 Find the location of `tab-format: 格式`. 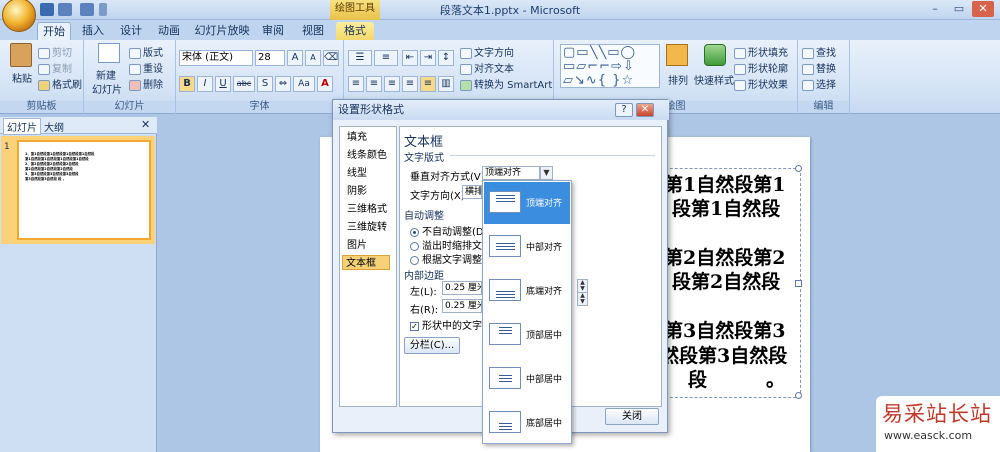

tab-format: 格式 is located at coordinates (355, 31).